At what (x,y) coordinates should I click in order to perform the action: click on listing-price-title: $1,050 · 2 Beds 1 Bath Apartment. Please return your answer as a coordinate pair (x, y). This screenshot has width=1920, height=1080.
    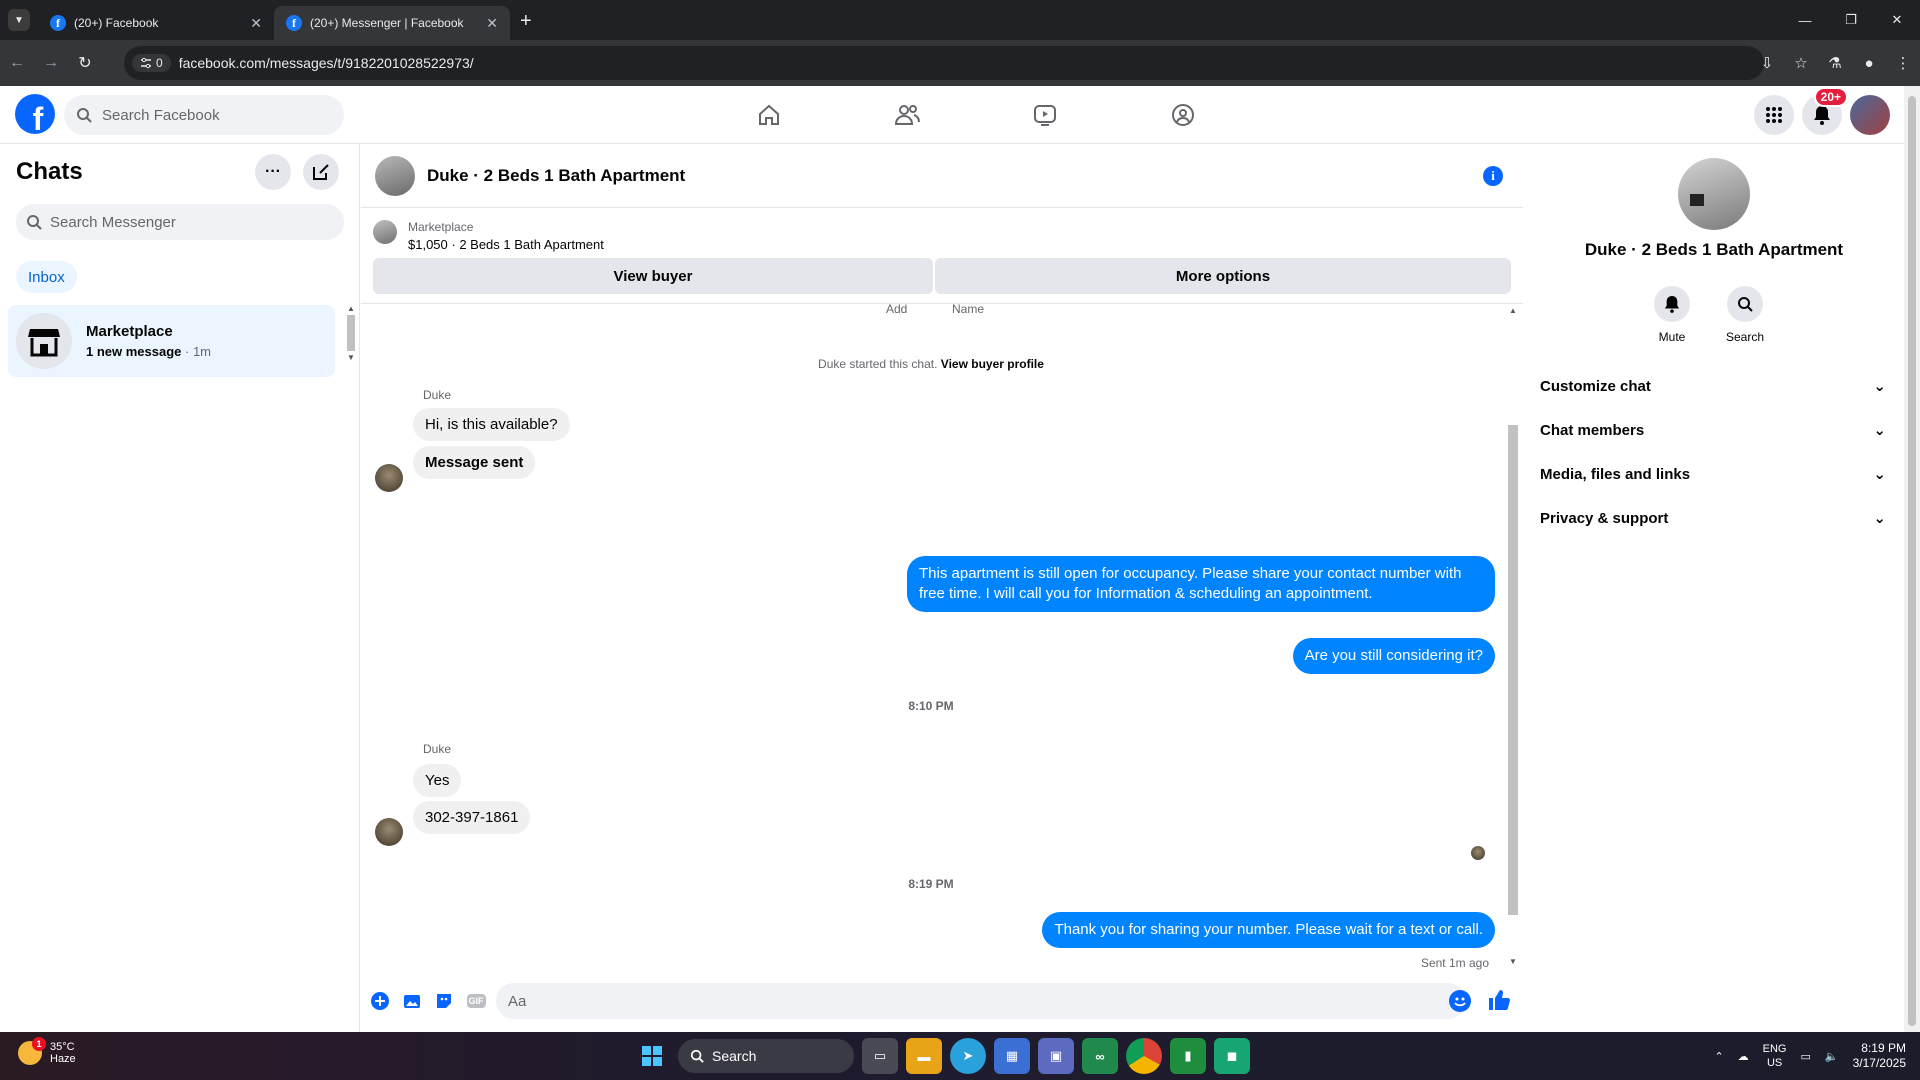
    Looking at the image, I should click on (506, 244).